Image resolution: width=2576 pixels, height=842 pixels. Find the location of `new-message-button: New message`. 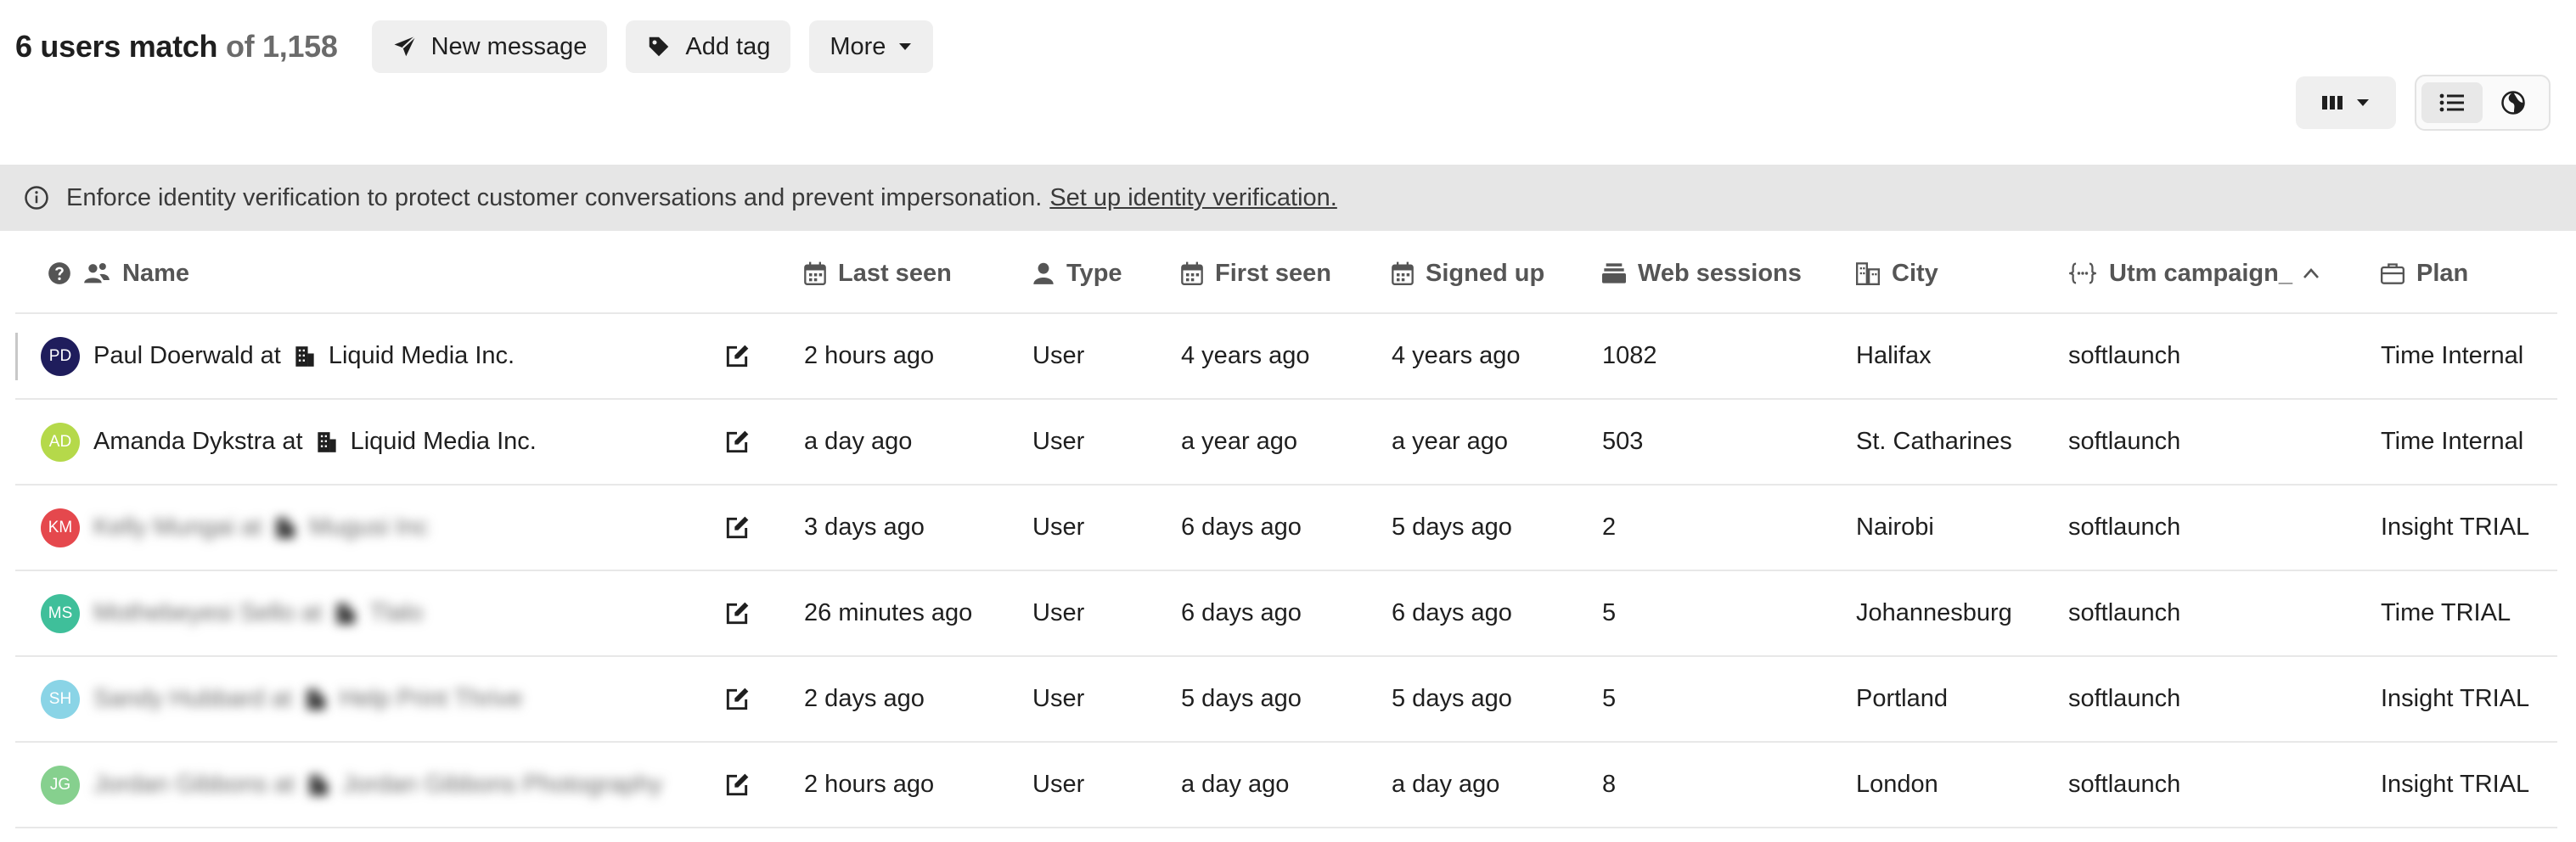

new-message-button: New message is located at coordinates (489, 46).